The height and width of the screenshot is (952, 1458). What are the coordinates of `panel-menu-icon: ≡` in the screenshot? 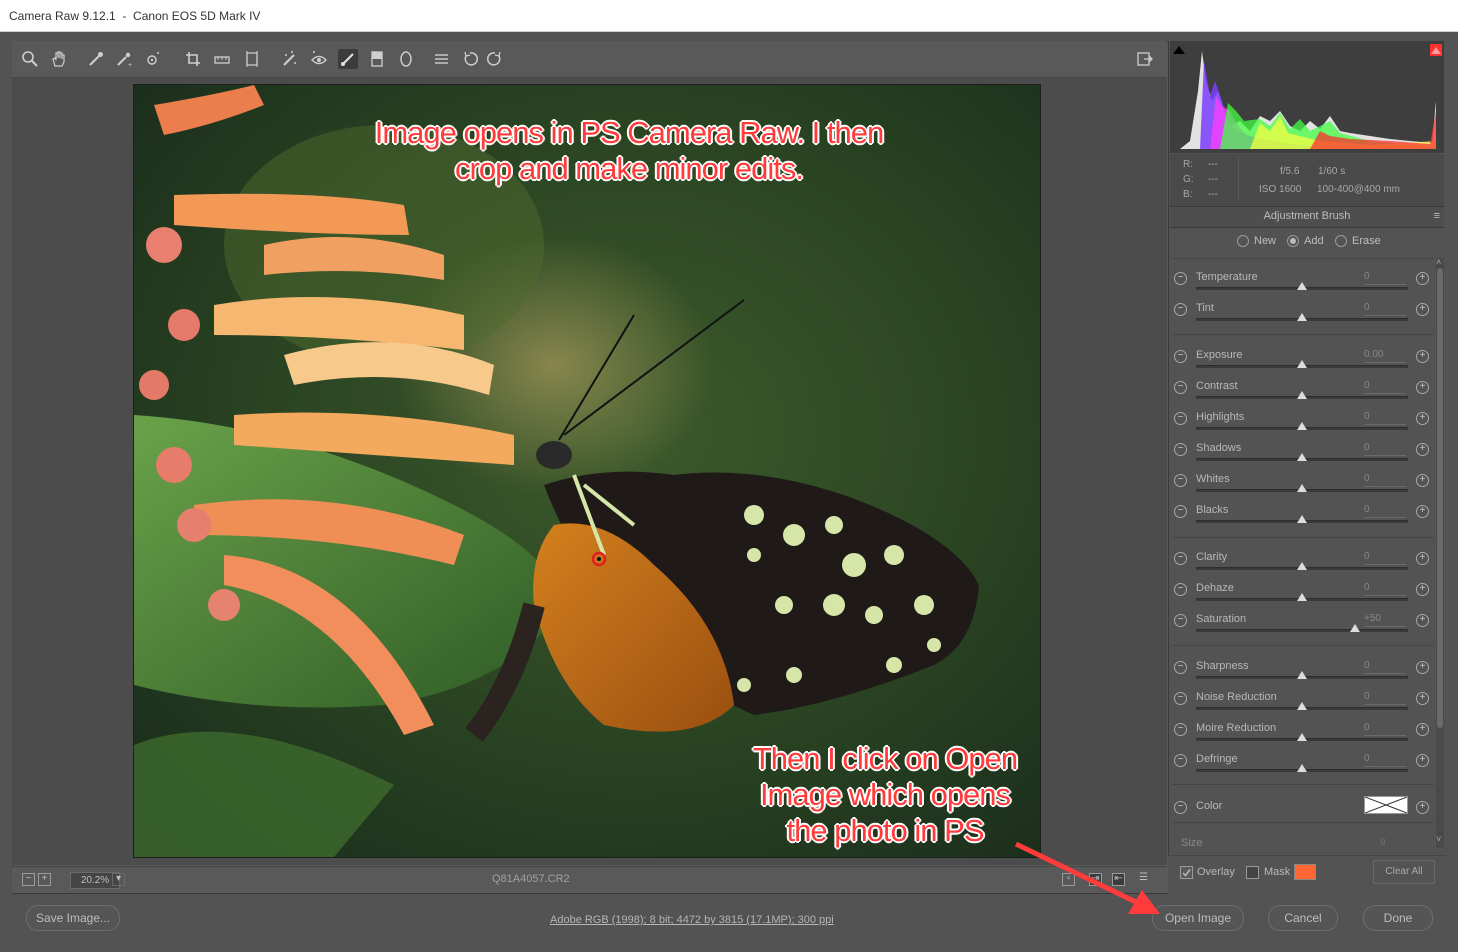 It's located at (1437, 216).